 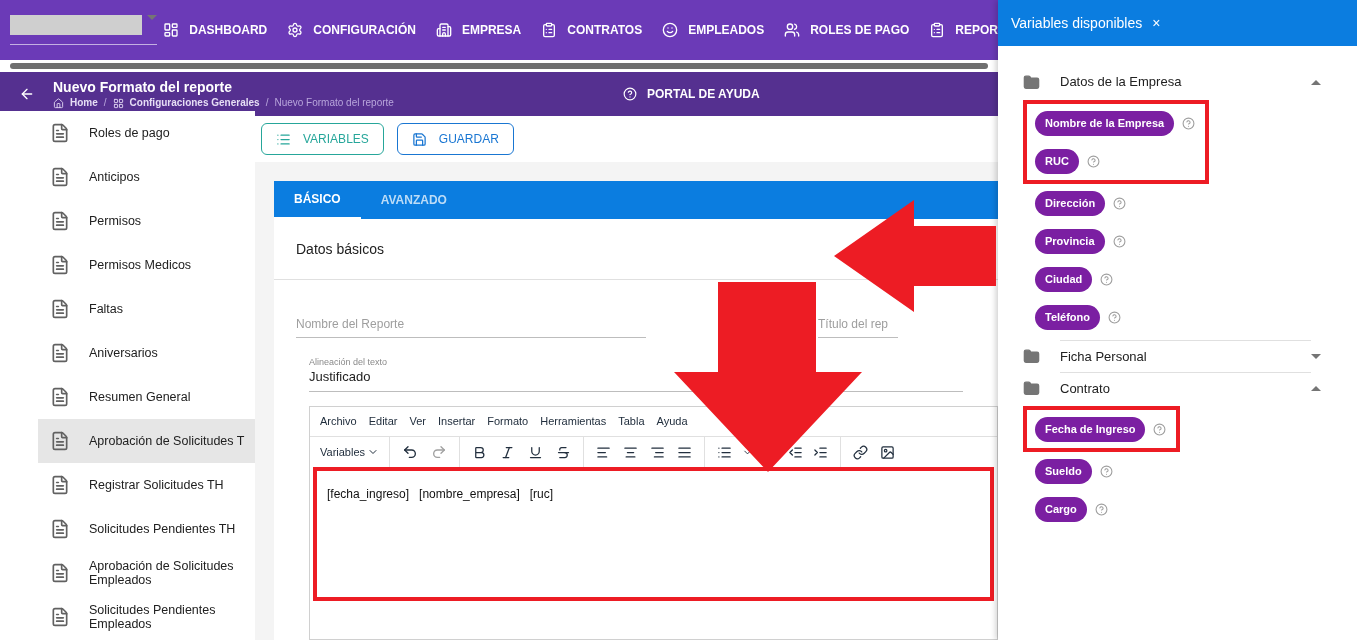 What do you see at coordinates (84, 103) in the screenshot?
I see `breadcrumb-link: Home` at bounding box center [84, 103].